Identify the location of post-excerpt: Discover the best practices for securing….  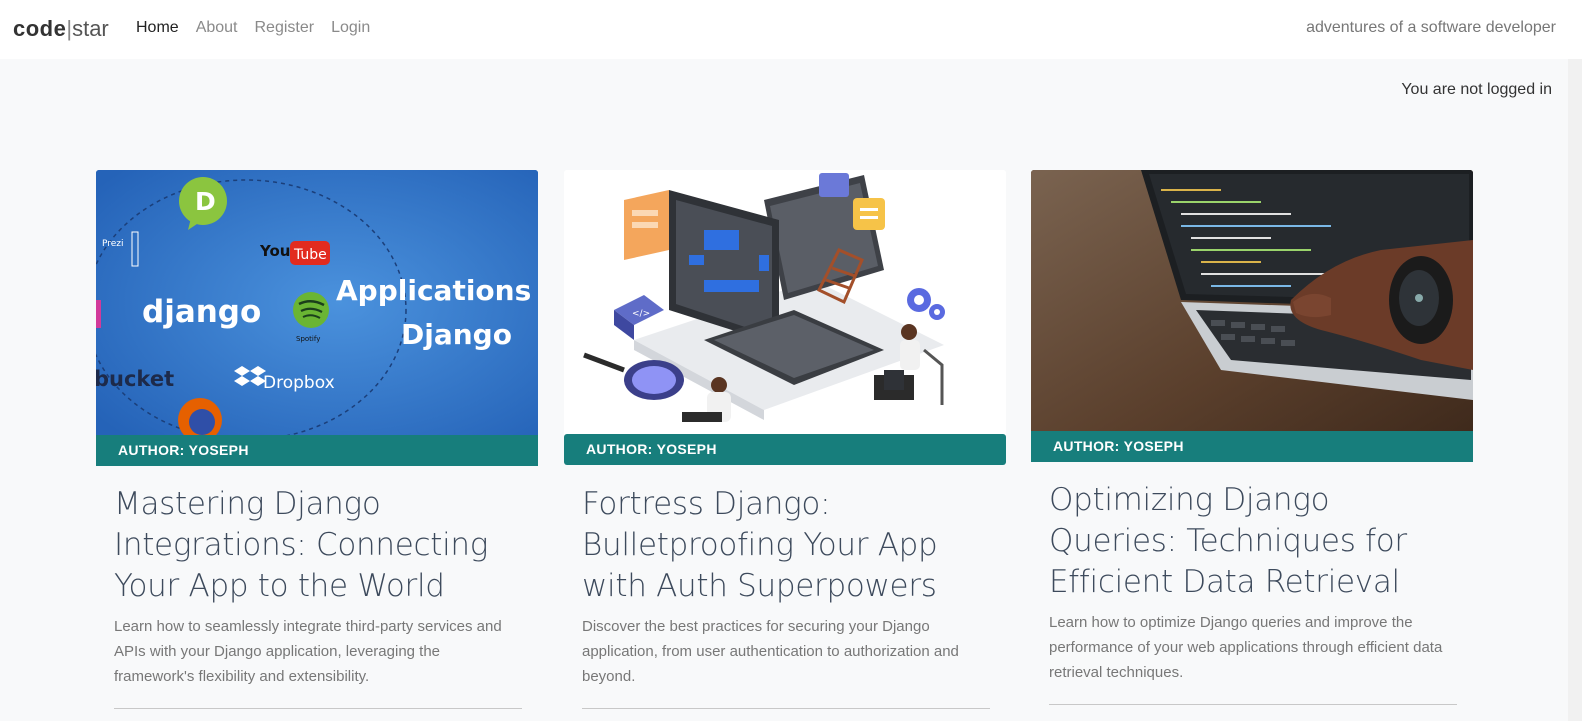
(770, 651).